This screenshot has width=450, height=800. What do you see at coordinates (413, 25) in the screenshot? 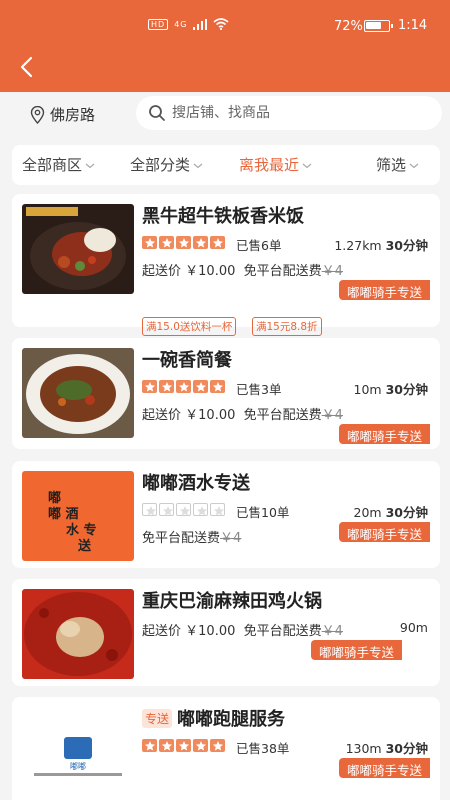
I see `clock: 1:14` at bounding box center [413, 25].